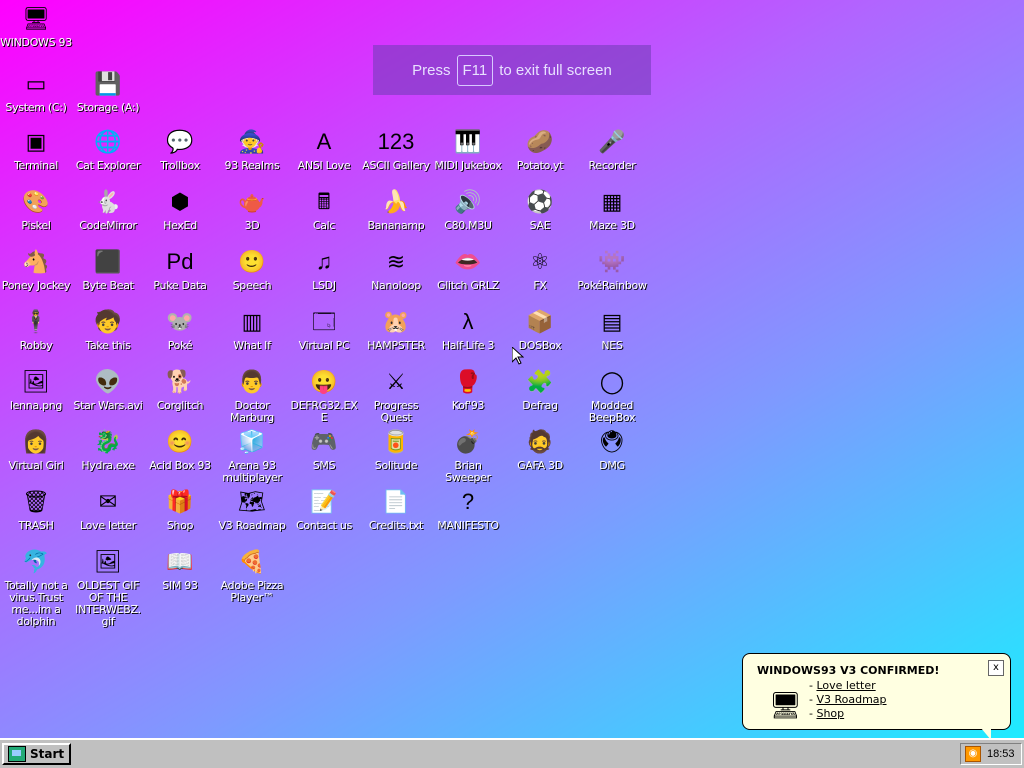 The height and width of the screenshot is (768, 1024). I want to click on desktop-icon-piskel: 🎨 Piskel, so click(36, 209).